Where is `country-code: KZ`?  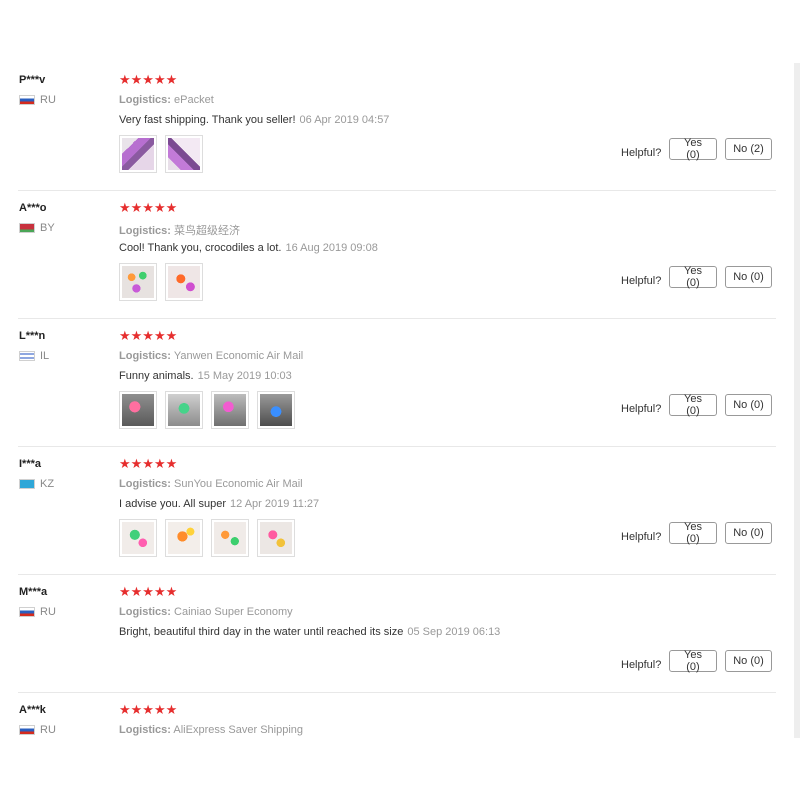
country-code: KZ is located at coordinates (47, 484).